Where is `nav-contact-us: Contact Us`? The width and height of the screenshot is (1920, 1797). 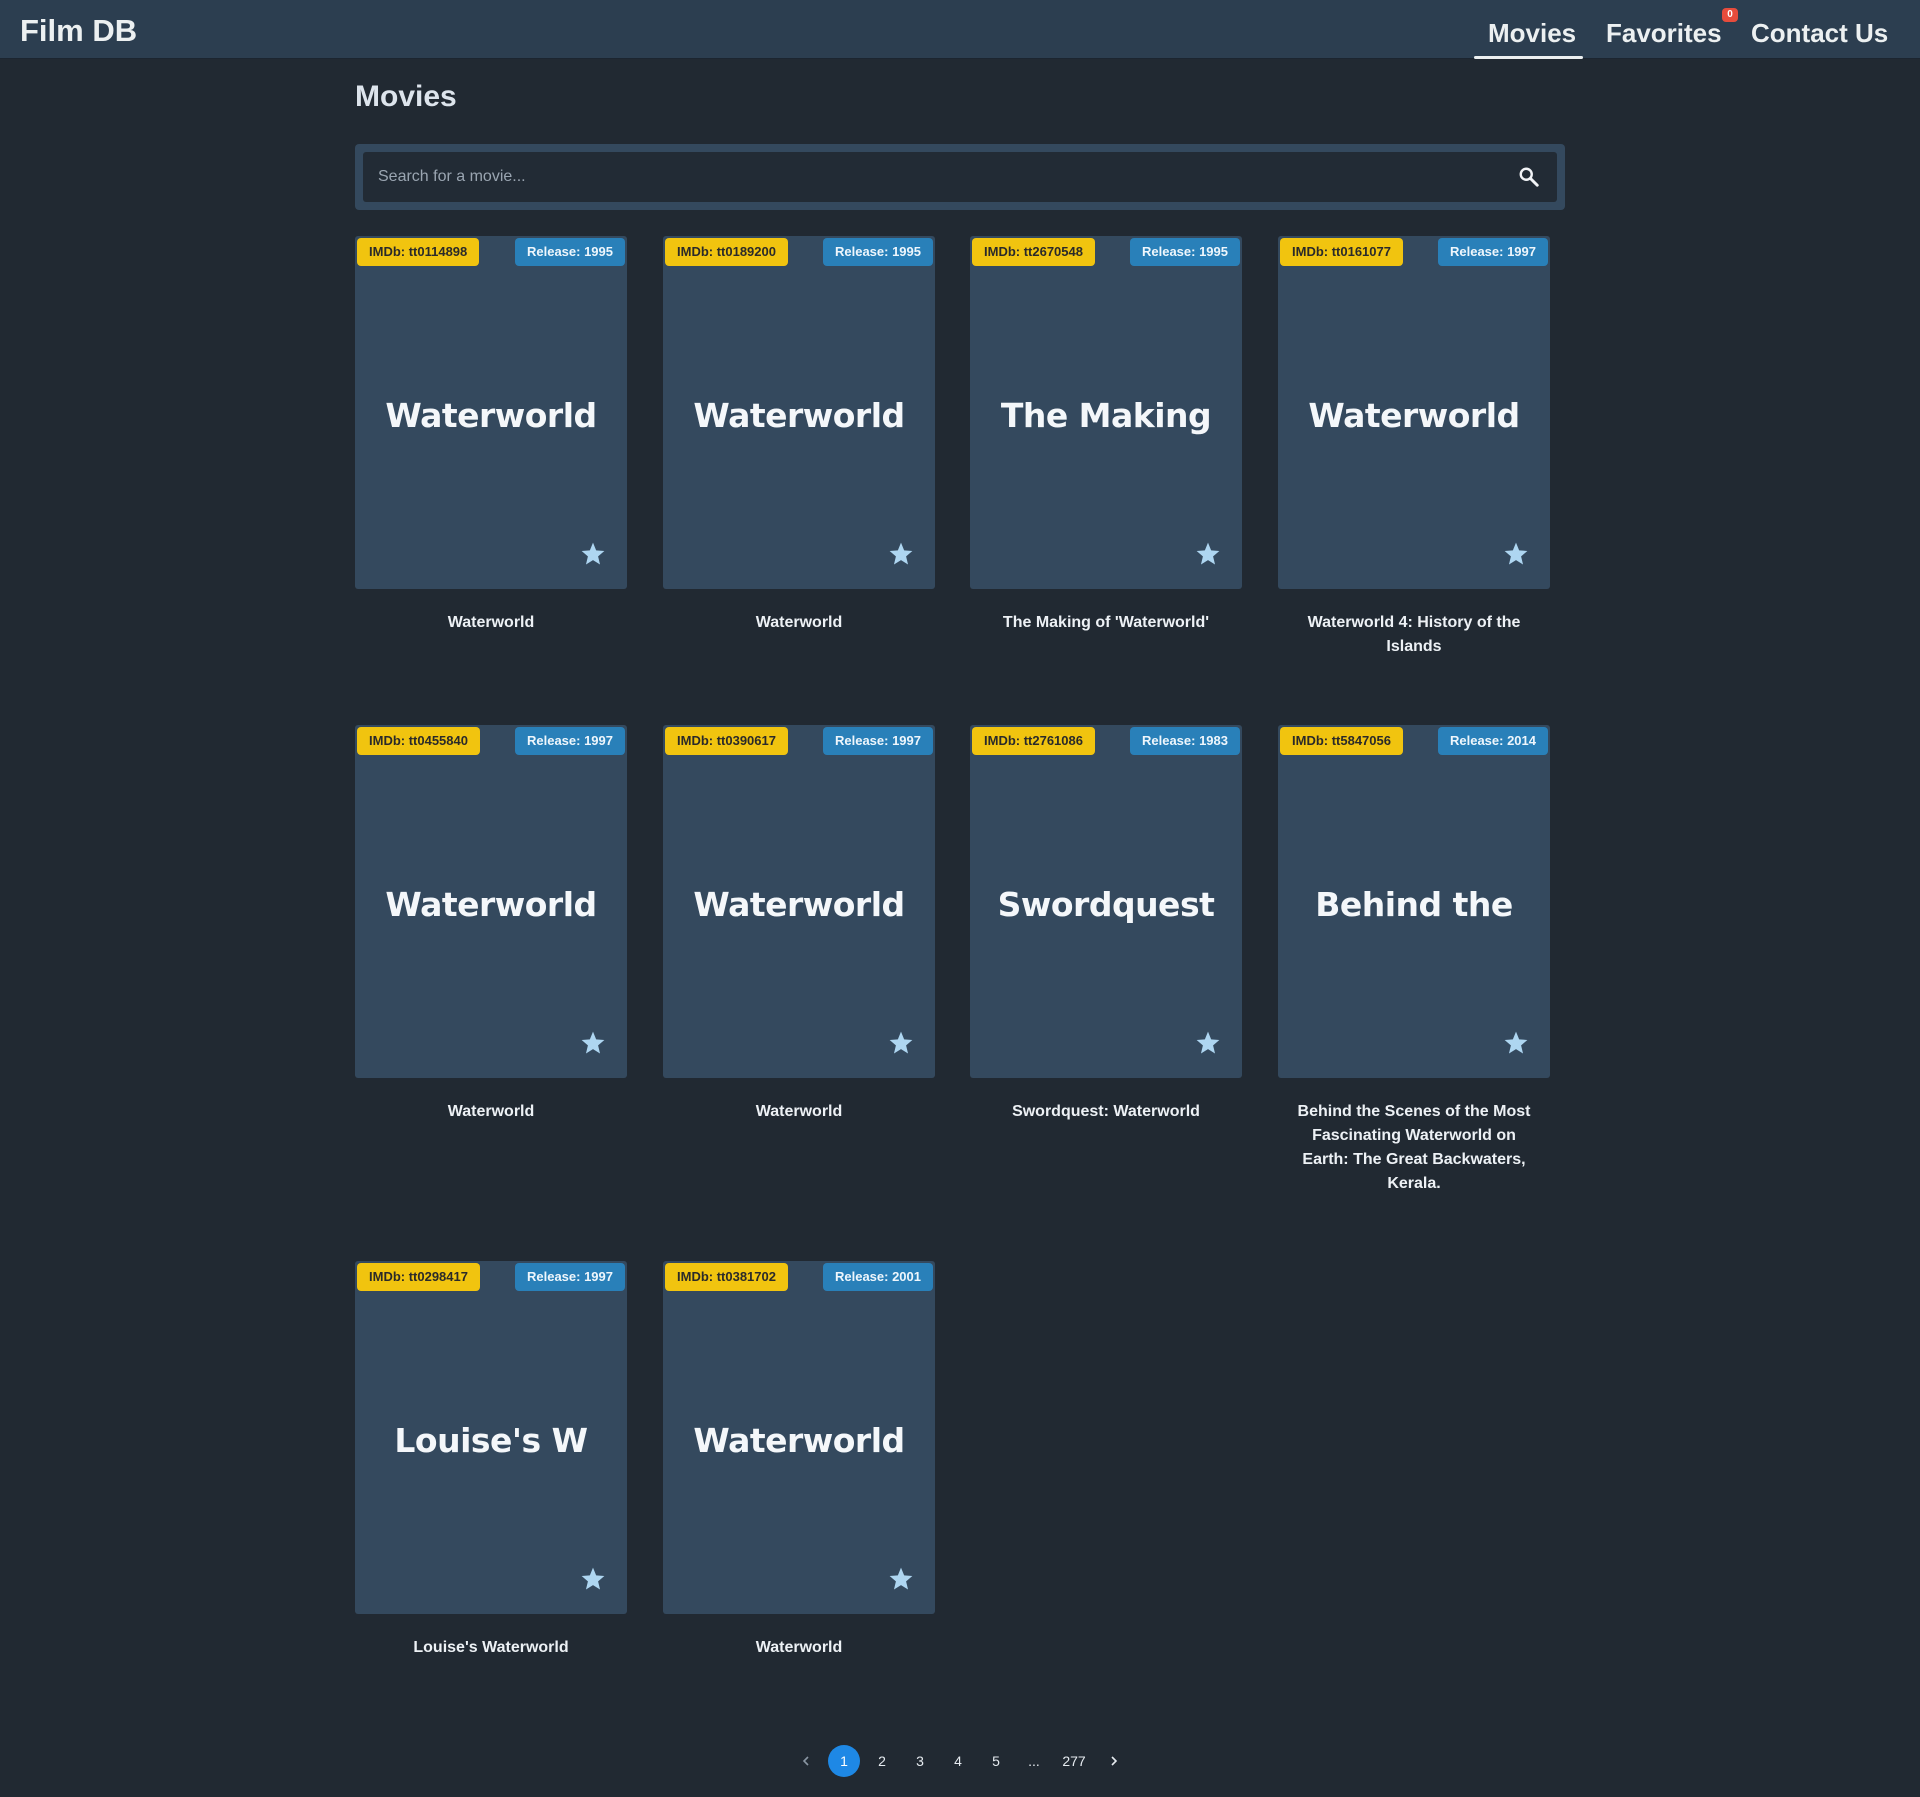 nav-contact-us: Contact Us is located at coordinates (1819, 33).